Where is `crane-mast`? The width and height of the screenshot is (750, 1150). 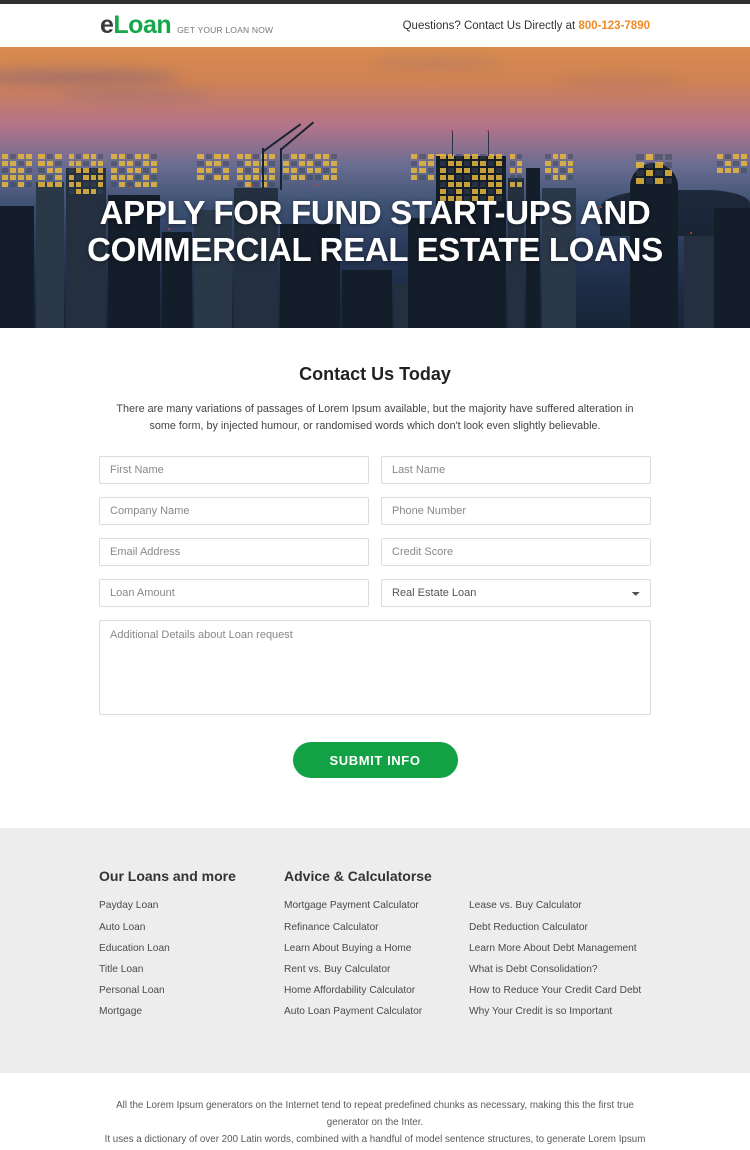
crane-mast is located at coordinates (263, 168).